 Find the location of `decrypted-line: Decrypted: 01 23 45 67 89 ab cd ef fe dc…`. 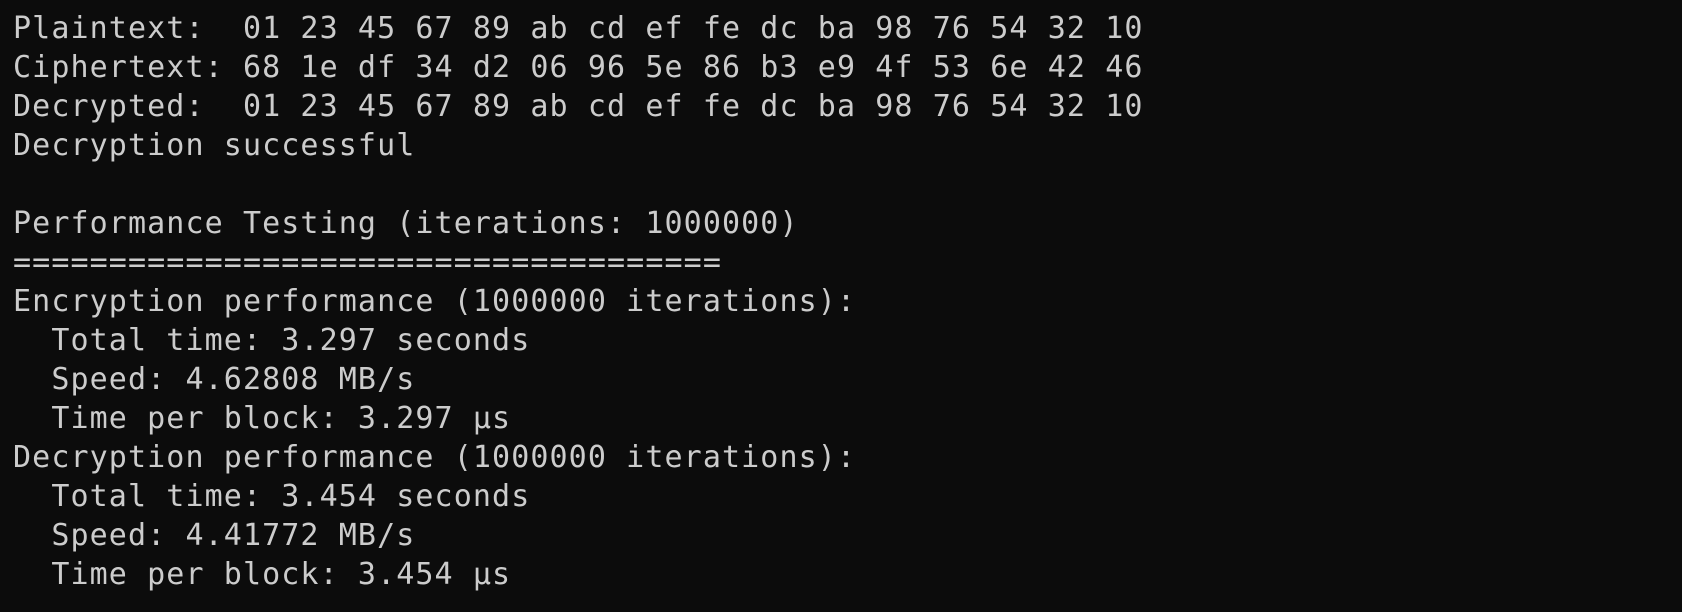

decrypted-line: Decrypted: 01 23 45 67 89 ab cd ef fe dc… is located at coordinates (578, 106).